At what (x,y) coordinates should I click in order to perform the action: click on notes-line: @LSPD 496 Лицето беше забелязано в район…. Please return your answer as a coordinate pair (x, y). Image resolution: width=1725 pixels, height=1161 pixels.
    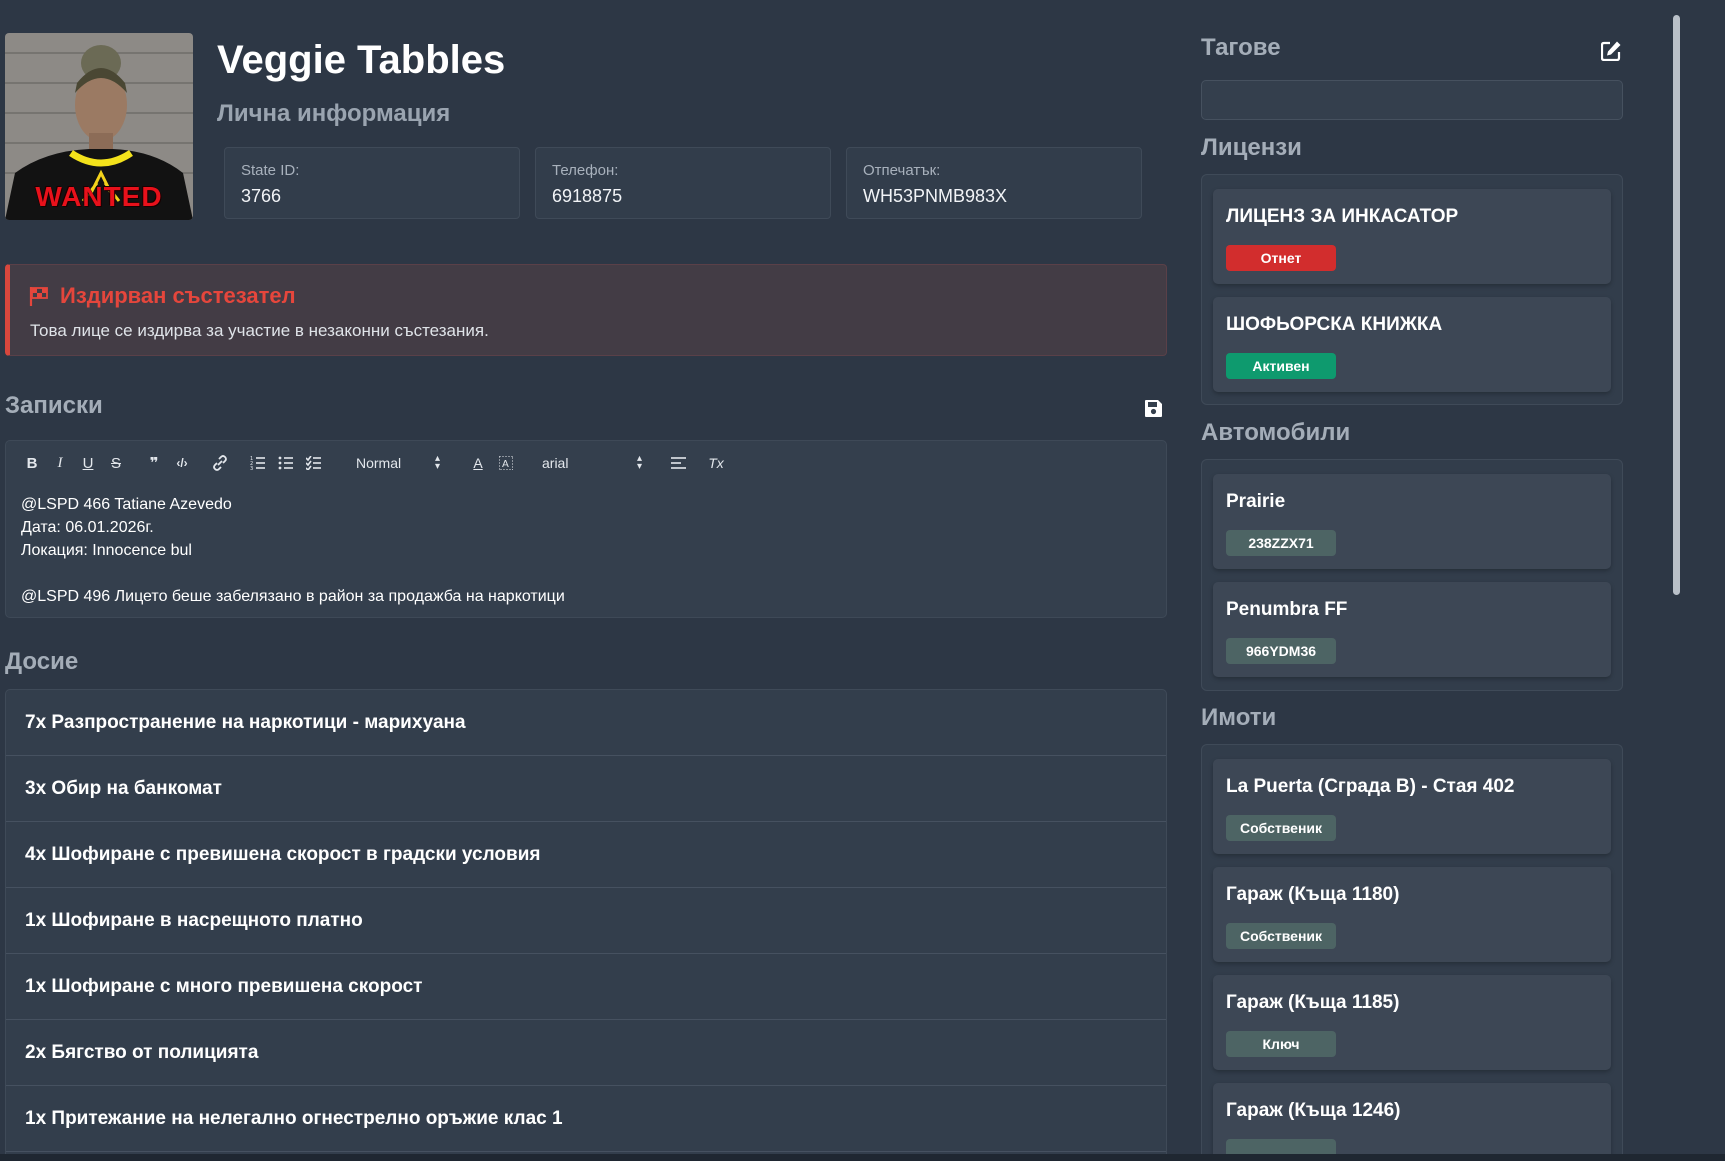
    Looking at the image, I should click on (293, 596).